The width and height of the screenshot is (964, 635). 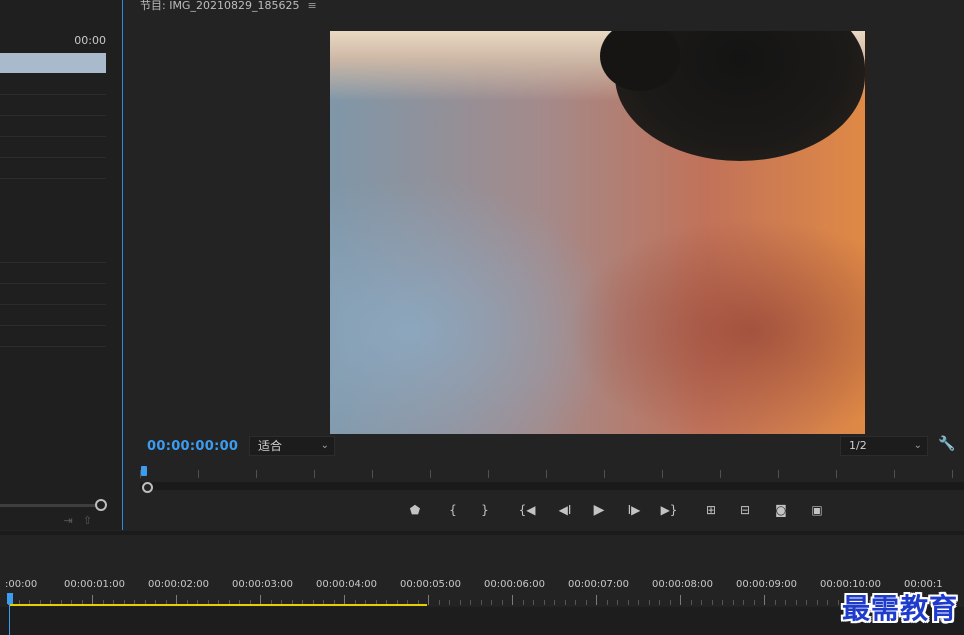 What do you see at coordinates (92, 520) in the screenshot?
I see `export-icon: ⇧` at bounding box center [92, 520].